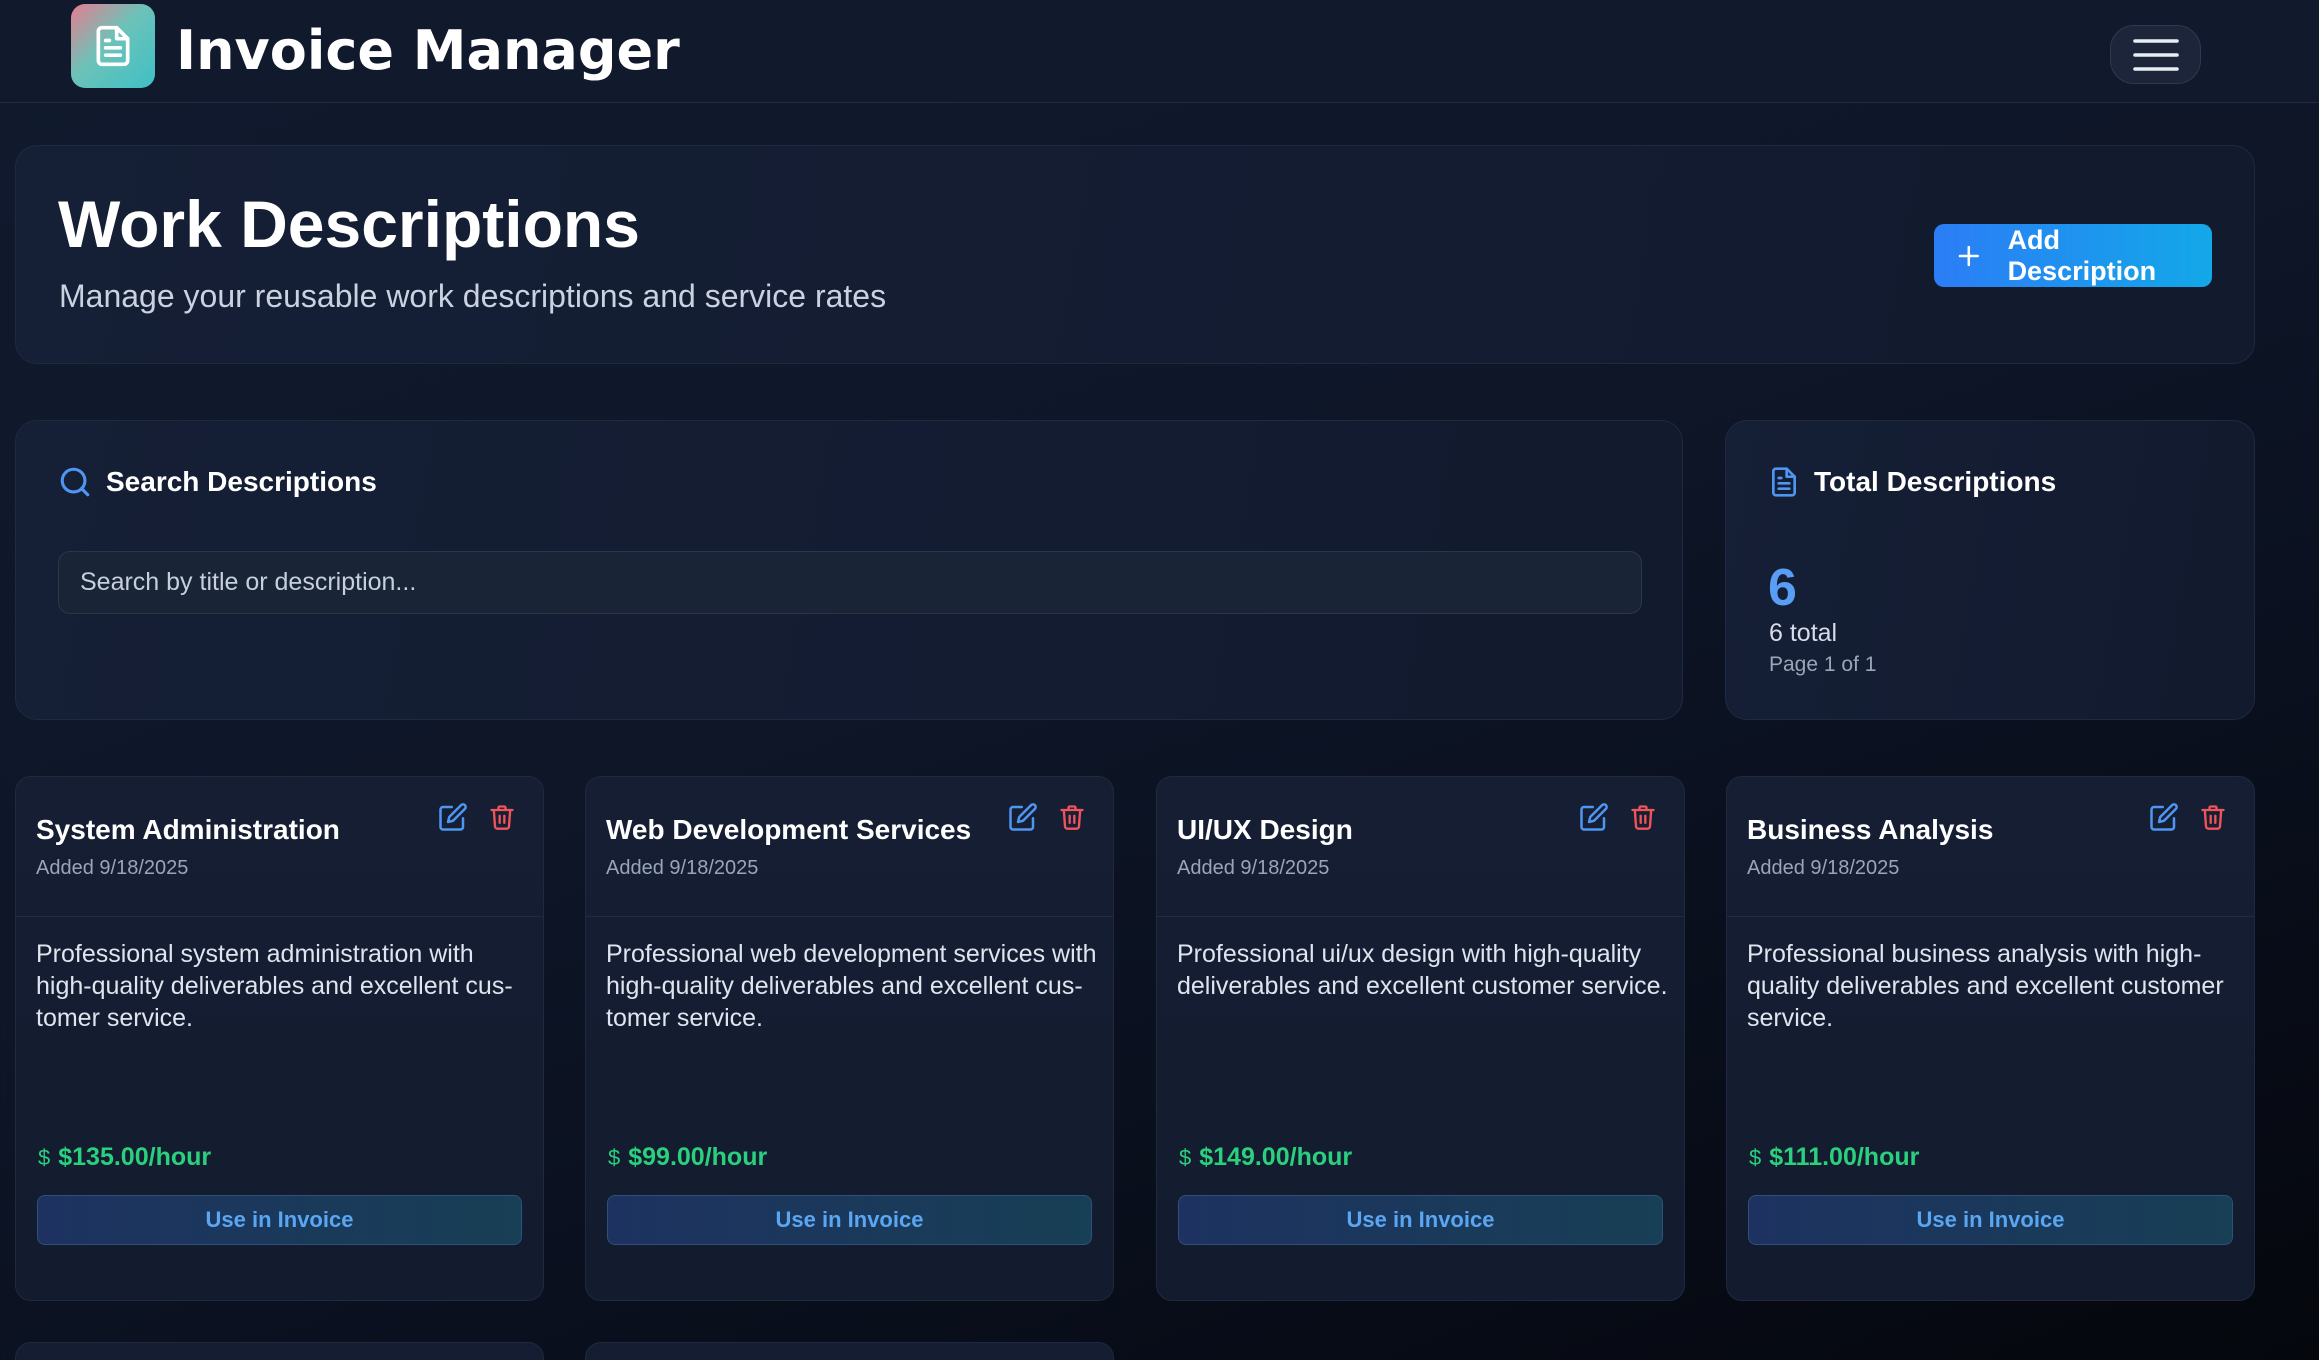 This screenshot has height=1360, width=2319. Describe the element at coordinates (849, 847) in the screenshot. I see `description-card-header: Web Development Services Added 9/18/2025` at that location.